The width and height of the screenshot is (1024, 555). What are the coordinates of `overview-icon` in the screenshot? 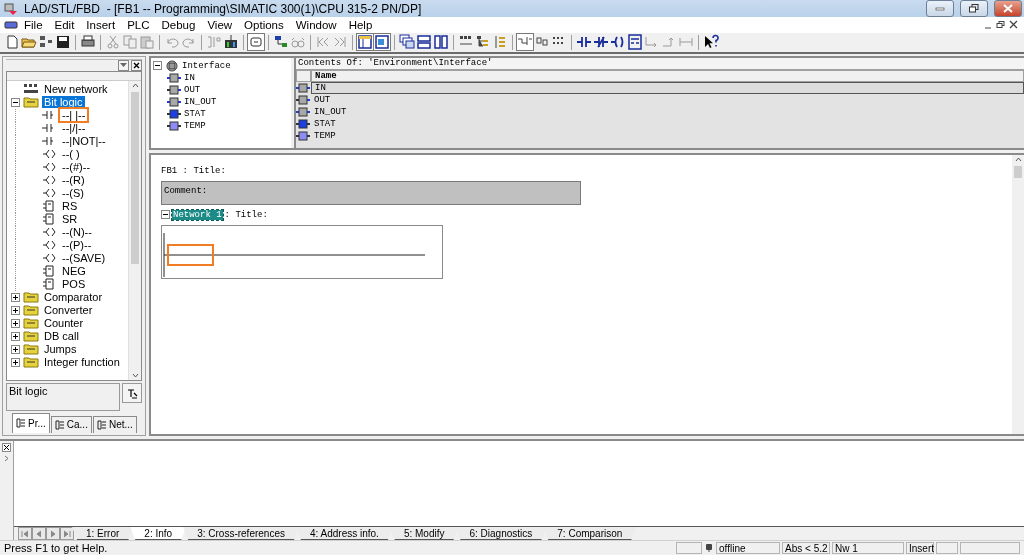 It's located at (382, 42).